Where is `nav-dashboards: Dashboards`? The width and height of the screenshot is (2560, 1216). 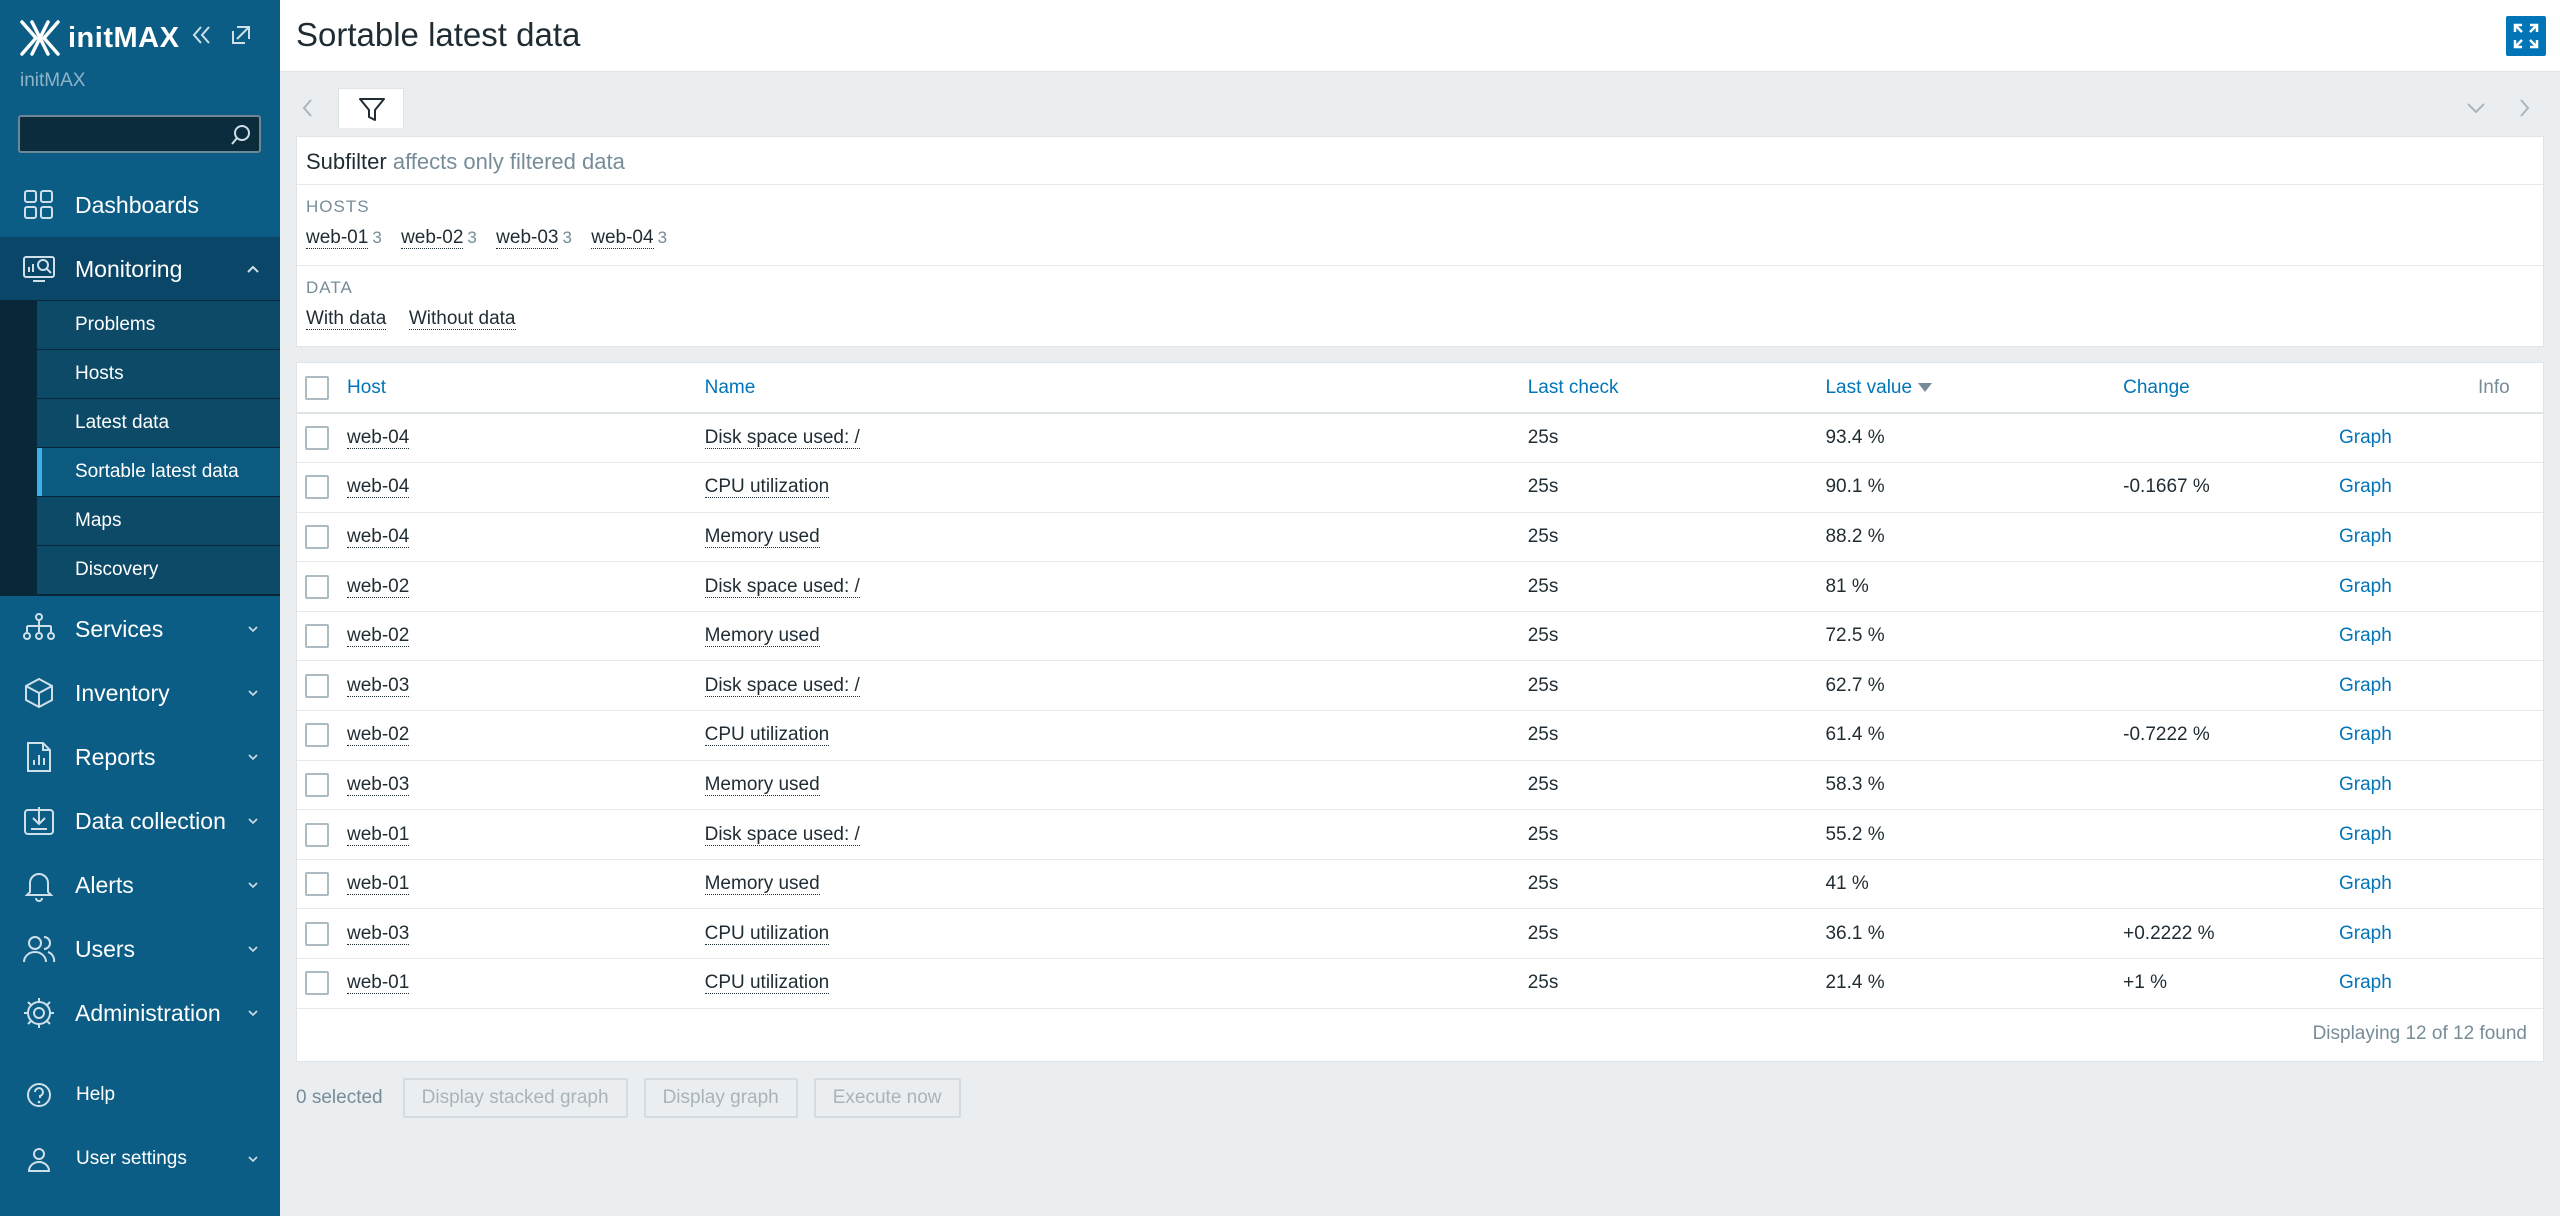 nav-dashboards: Dashboards is located at coordinates (140, 205).